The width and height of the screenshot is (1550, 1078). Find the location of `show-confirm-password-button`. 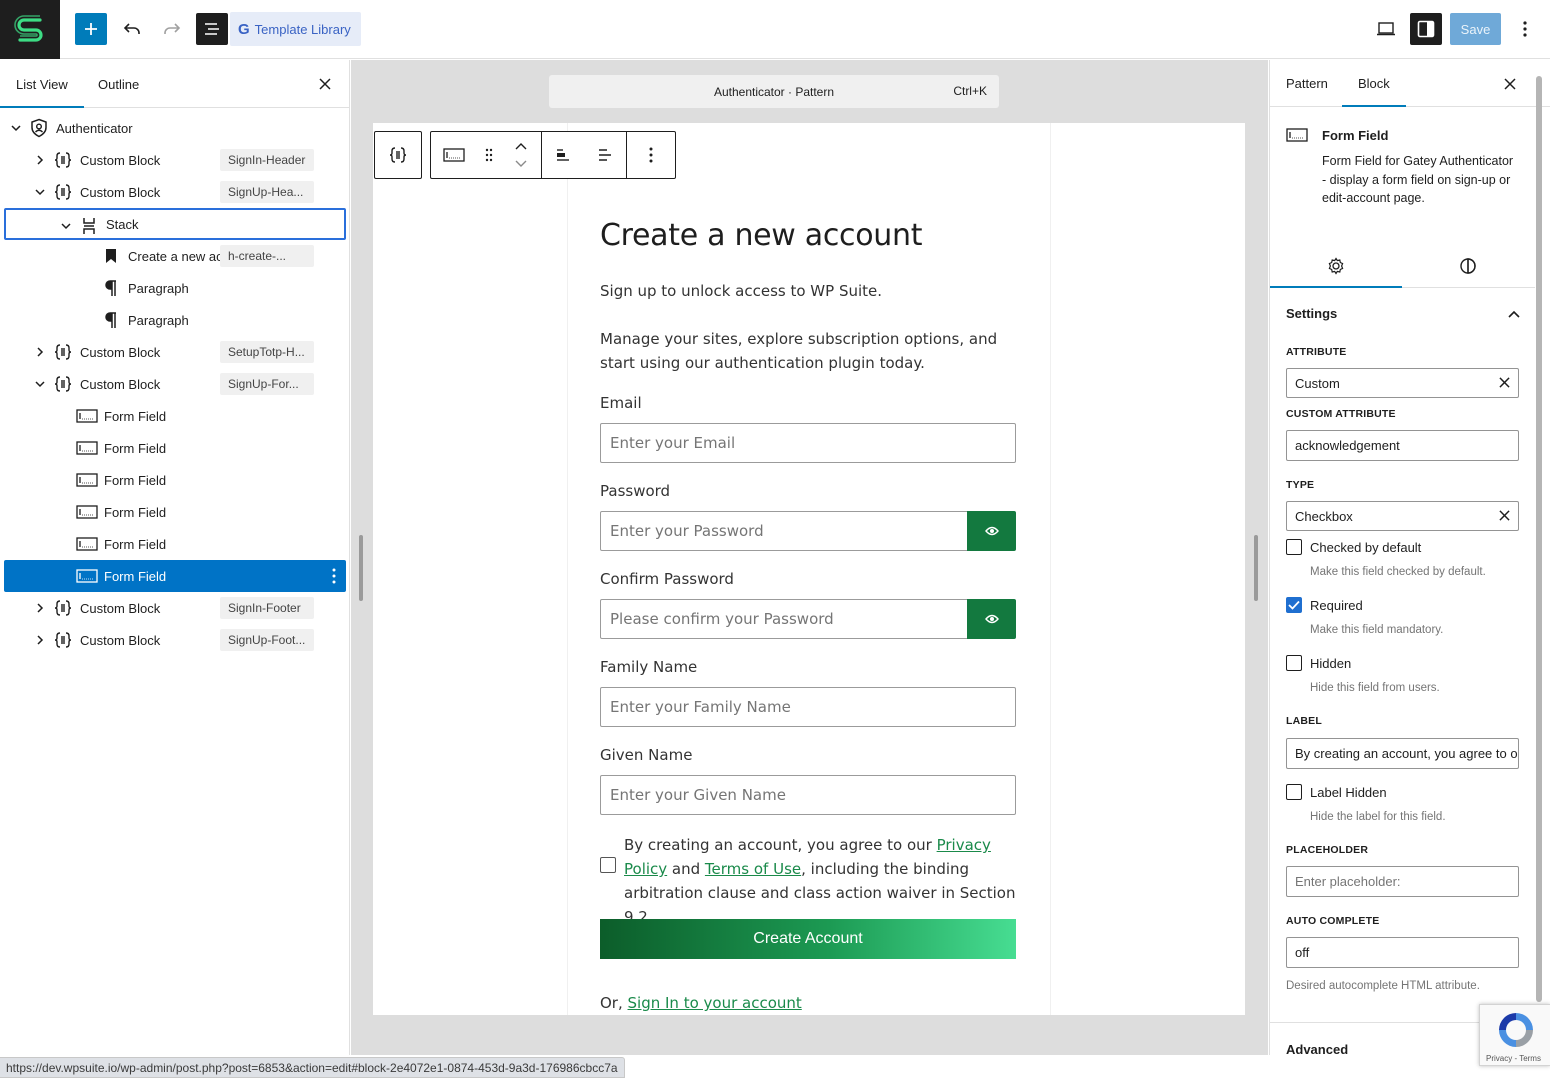

show-confirm-password-button is located at coordinates (991, 619).